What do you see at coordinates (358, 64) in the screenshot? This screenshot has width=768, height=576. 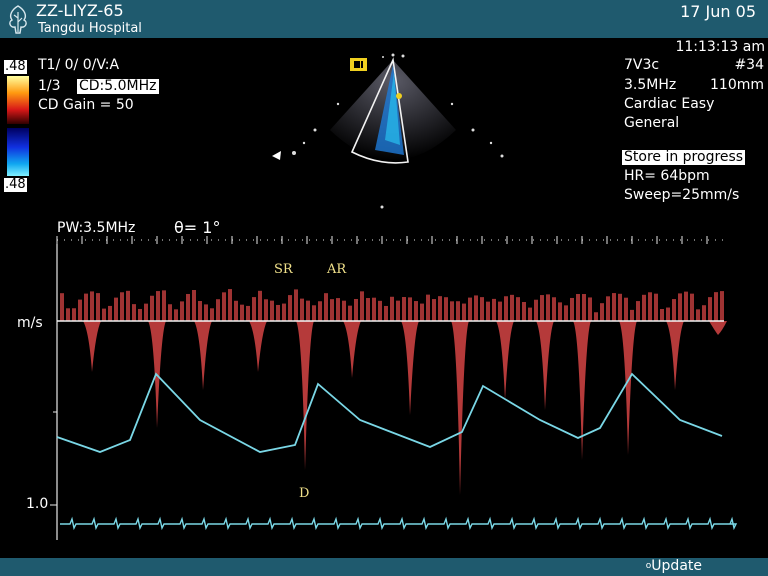 I see `probe-orientation-icon` at bounding box center [358, 64].